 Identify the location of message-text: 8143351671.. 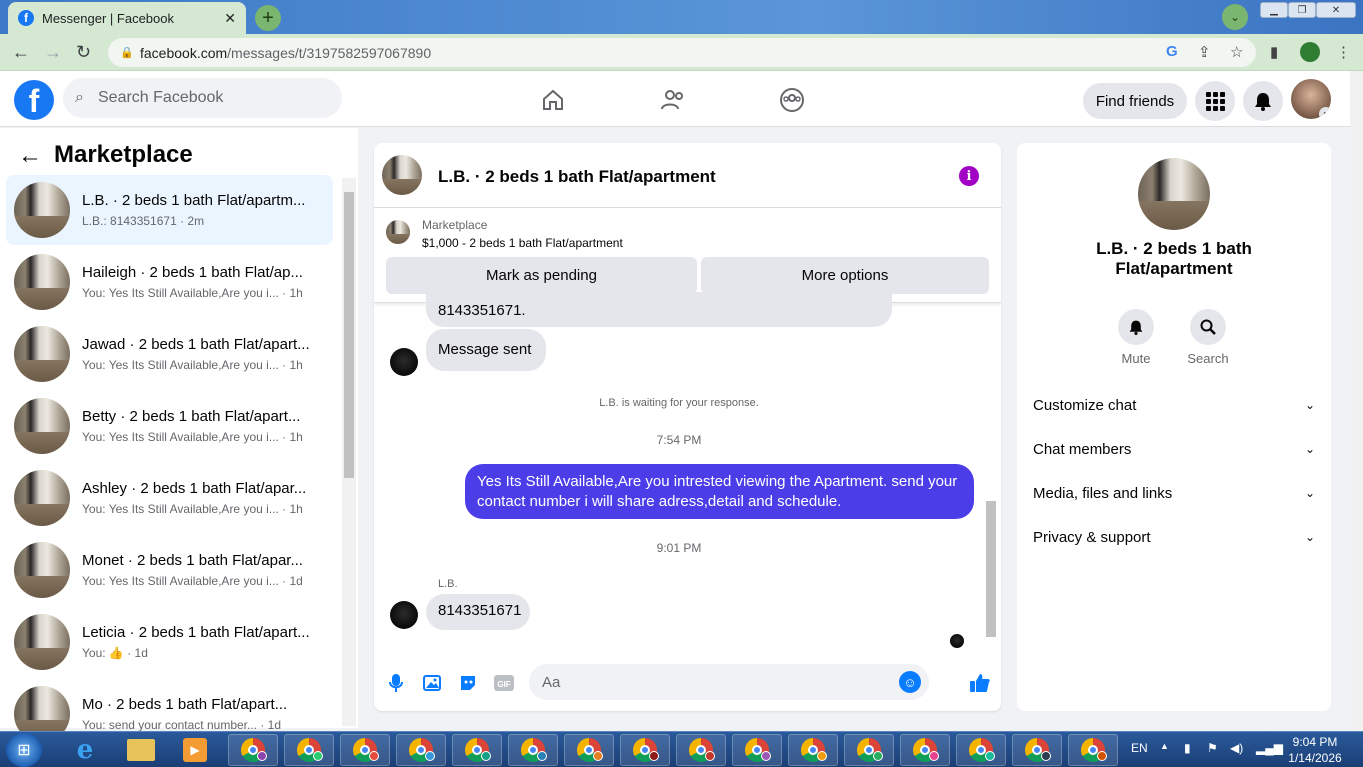
(482, 310).